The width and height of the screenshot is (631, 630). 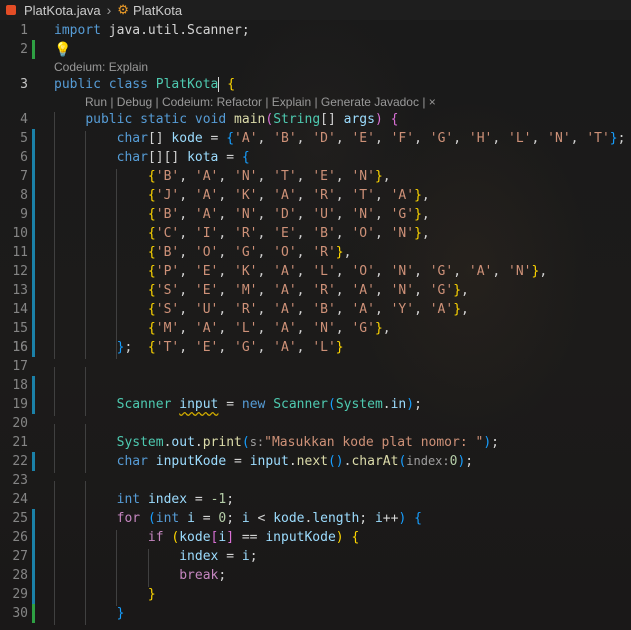 I want to click on code-token: out, so click(x=183, y=442).